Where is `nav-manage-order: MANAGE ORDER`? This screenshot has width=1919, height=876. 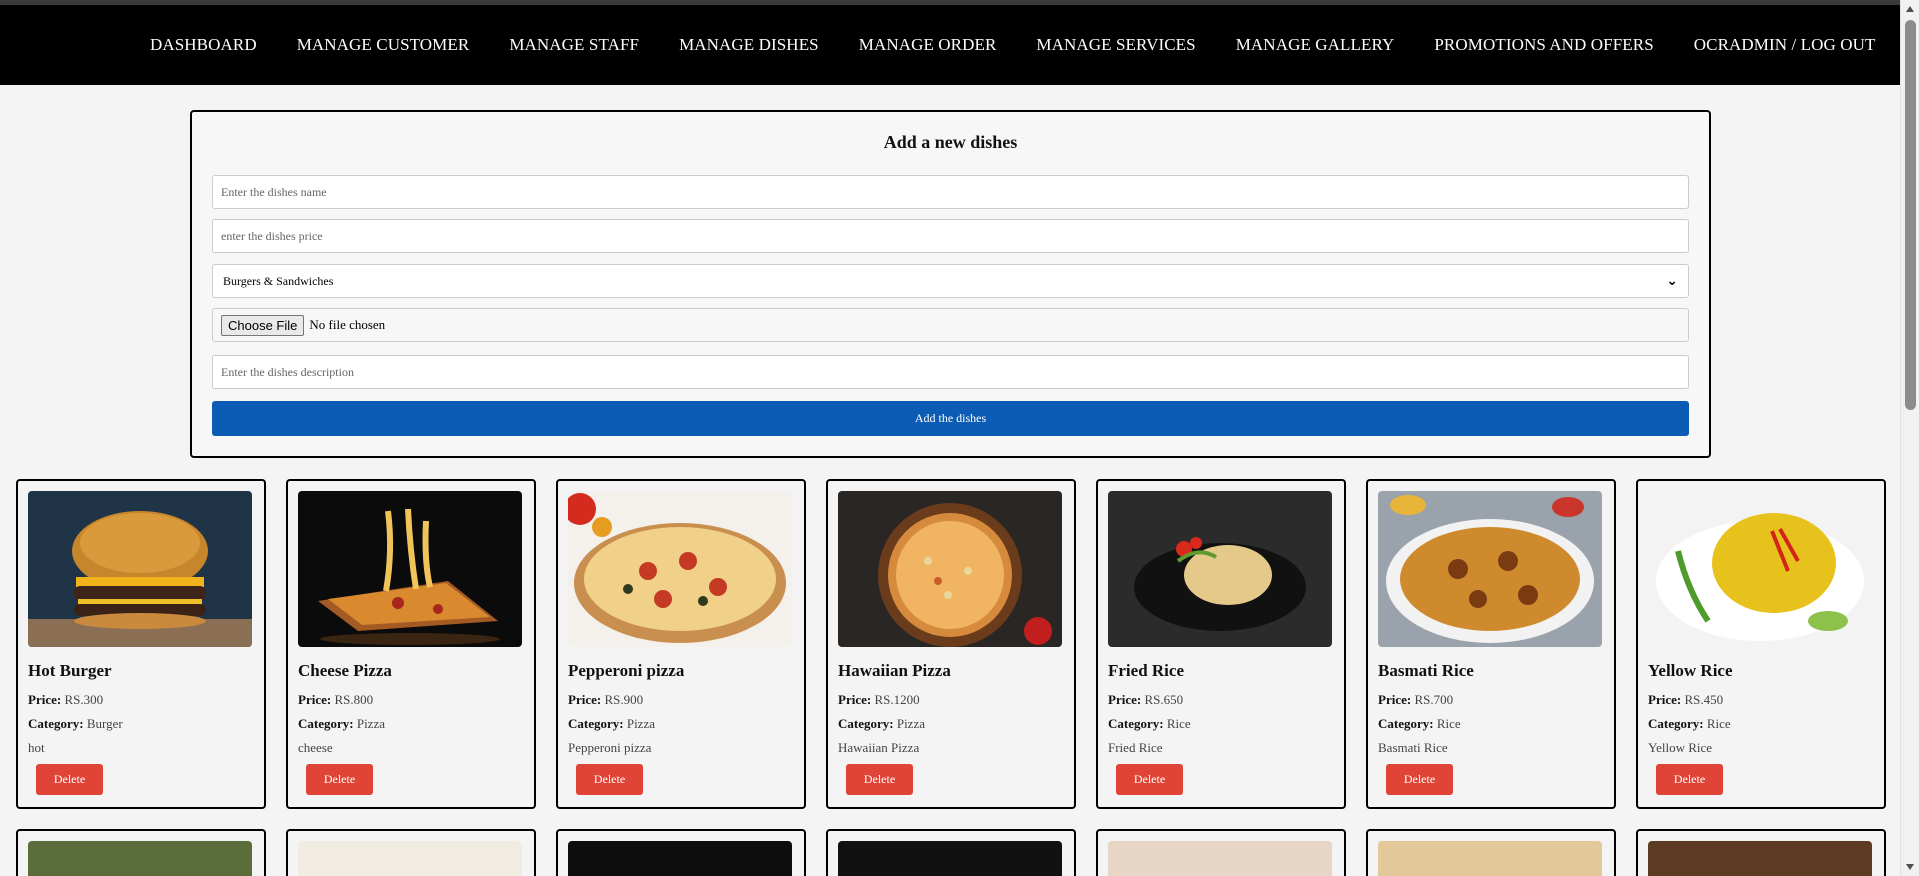 nav-manage-order: MANAGE ORDER is located at coordinates (928, 45).